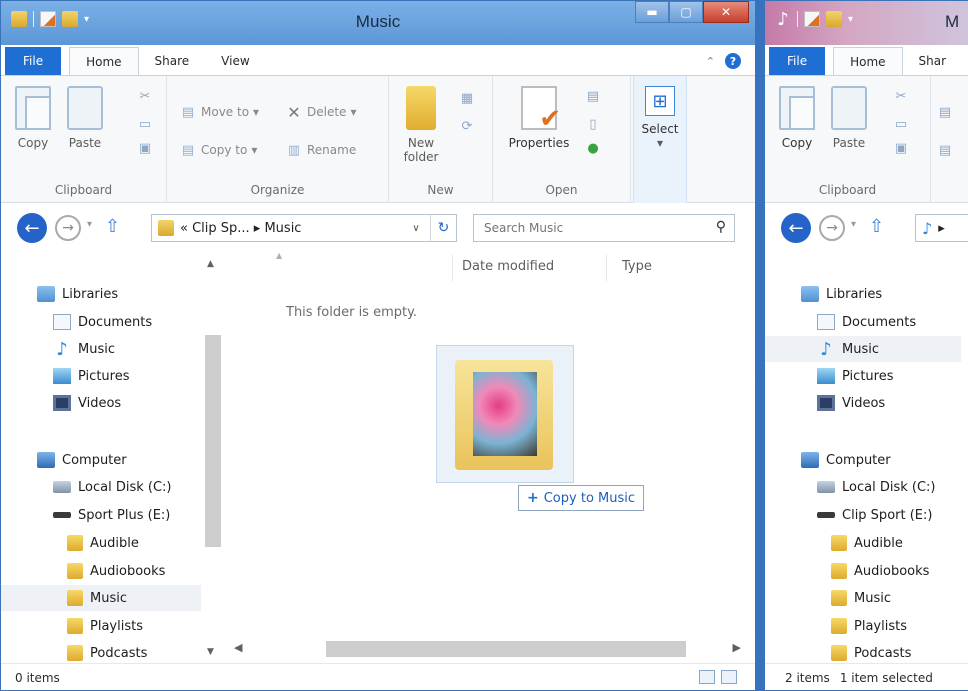 This screenshot has height=691, width=968. I want to click on move-to-icon: ▤, so click(945, 112).